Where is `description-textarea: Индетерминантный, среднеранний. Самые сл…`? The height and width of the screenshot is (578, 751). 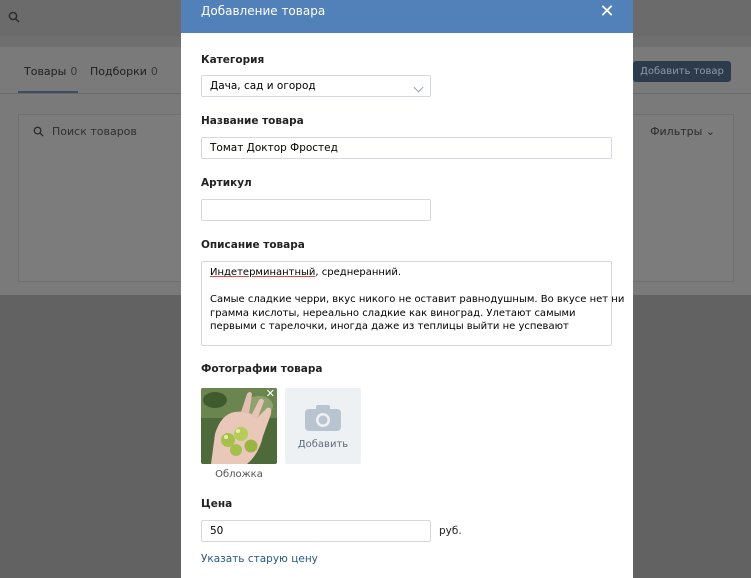 description-textarea: Индетерминантный, среднеранний. Самые сл… is located at coordinates (413, 303).